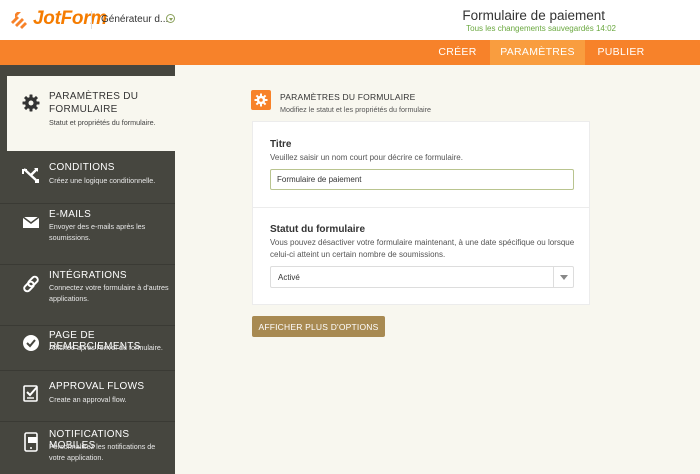 The image size is (700, 474). What do you see at coordinates (541, 28) in the screenshot?
I see `save-status: Tous les changements sauvegardés 14:02` at bounding box center [541, 28].